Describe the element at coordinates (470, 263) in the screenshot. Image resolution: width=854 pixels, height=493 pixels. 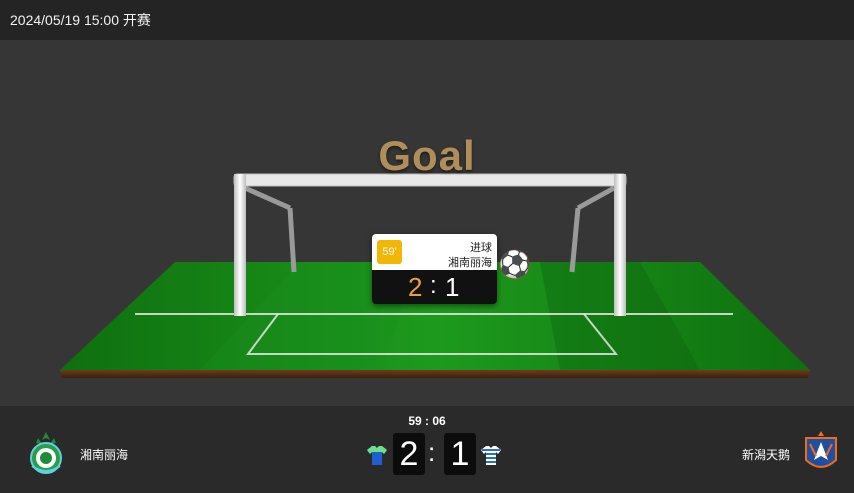
I see `event-team: 湘南丽海` at that location.